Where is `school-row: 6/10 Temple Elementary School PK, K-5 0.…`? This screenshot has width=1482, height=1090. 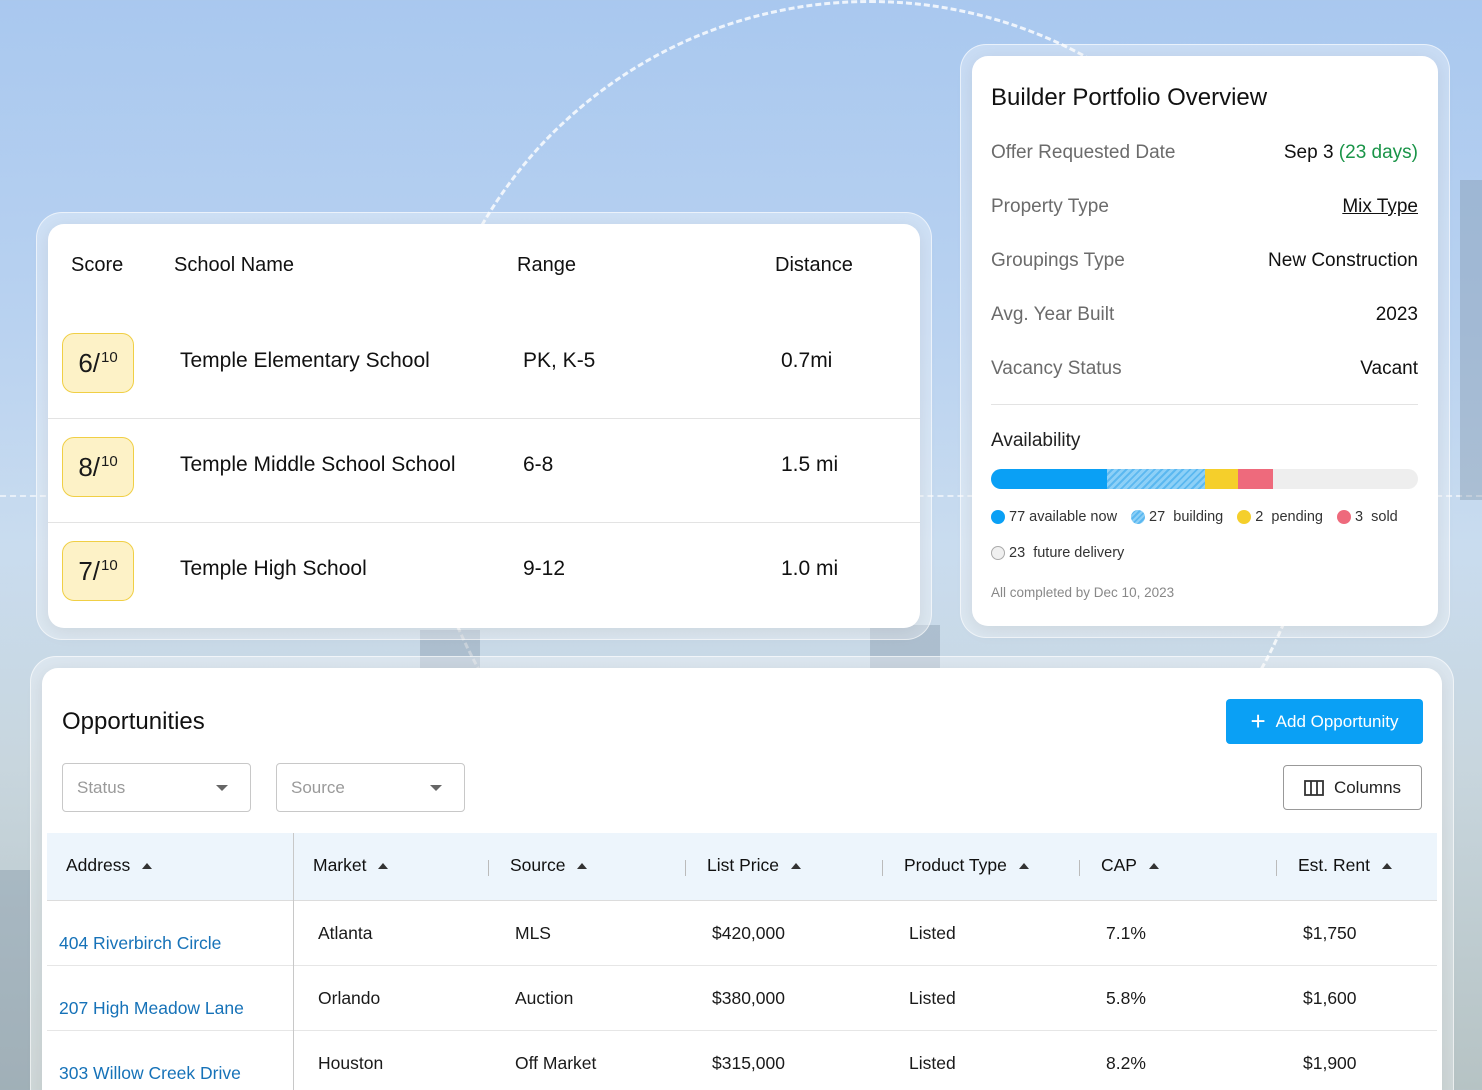 school-row: 6/10 Temple Elementary School PK, K-5 0.… is located at coordinates (484, 367).